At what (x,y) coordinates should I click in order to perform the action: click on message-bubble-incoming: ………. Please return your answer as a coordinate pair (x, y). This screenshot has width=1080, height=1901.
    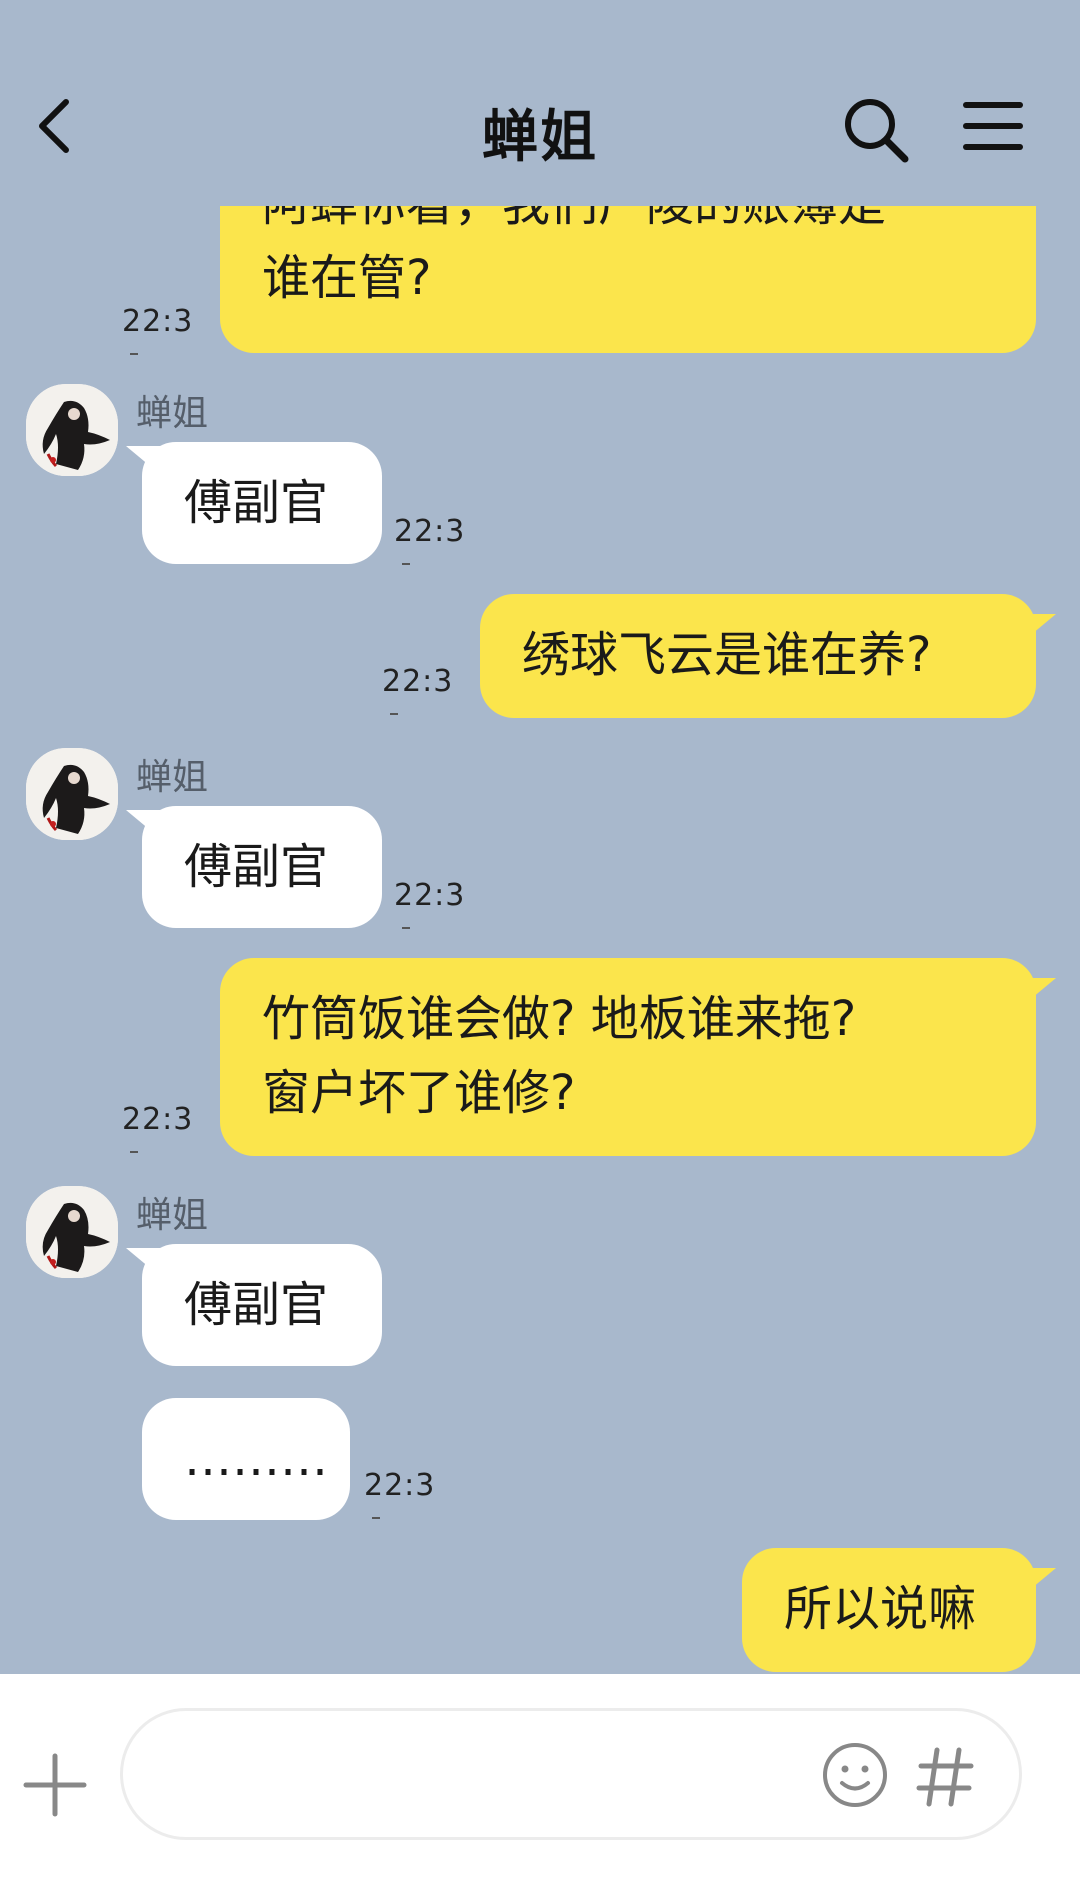
    Looking at the image, I should click on (246, 1459).